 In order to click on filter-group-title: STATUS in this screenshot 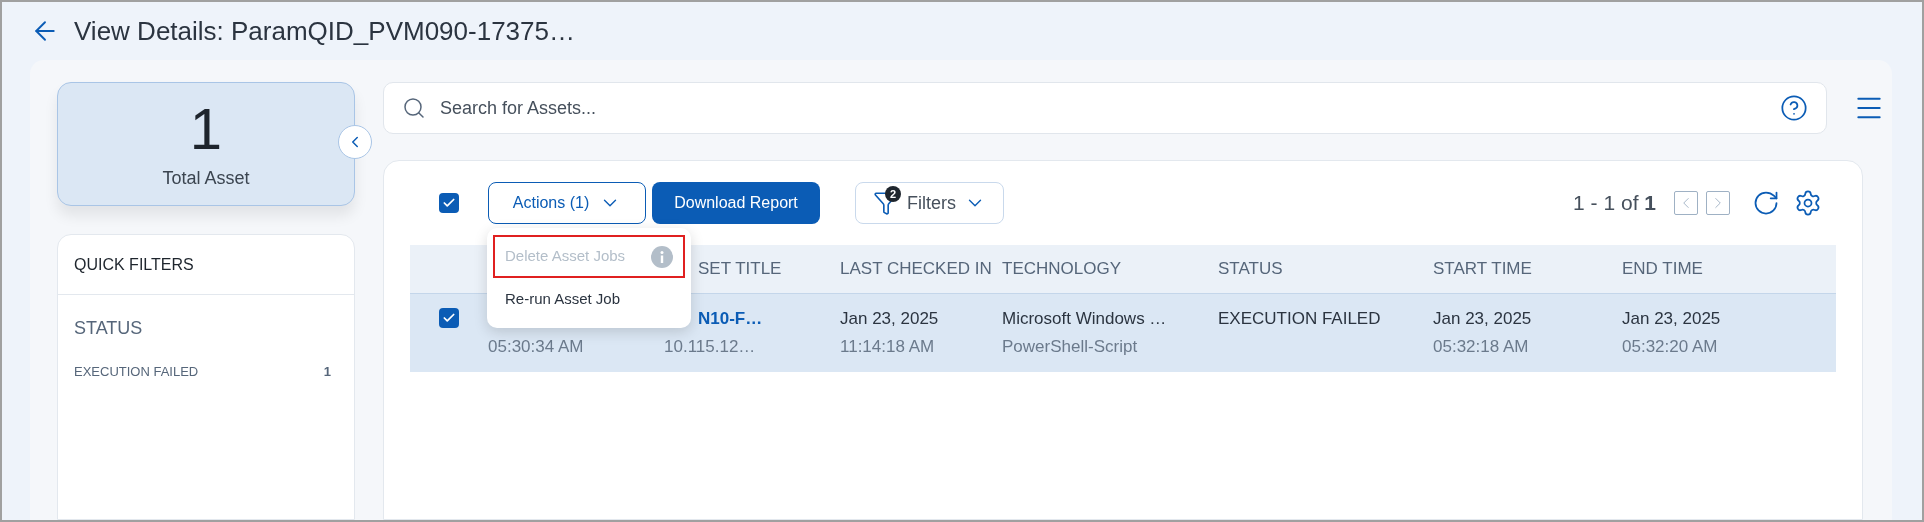, I will do `click(109, 328)`.